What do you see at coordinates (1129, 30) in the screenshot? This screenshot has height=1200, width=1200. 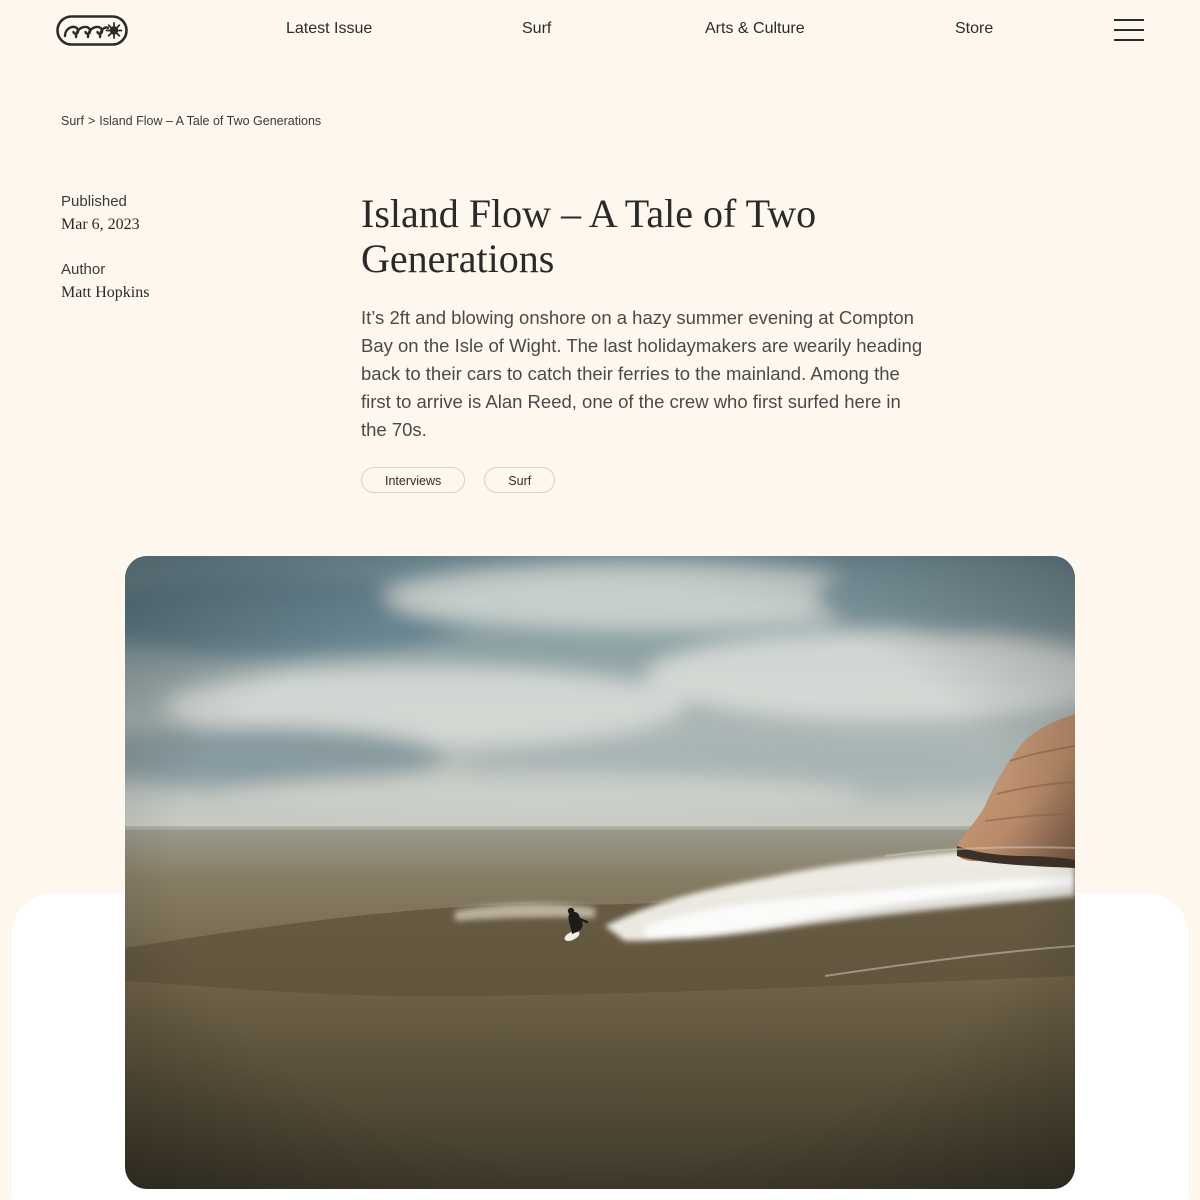 I see `menu-button` at bounding box center [1129, 30].